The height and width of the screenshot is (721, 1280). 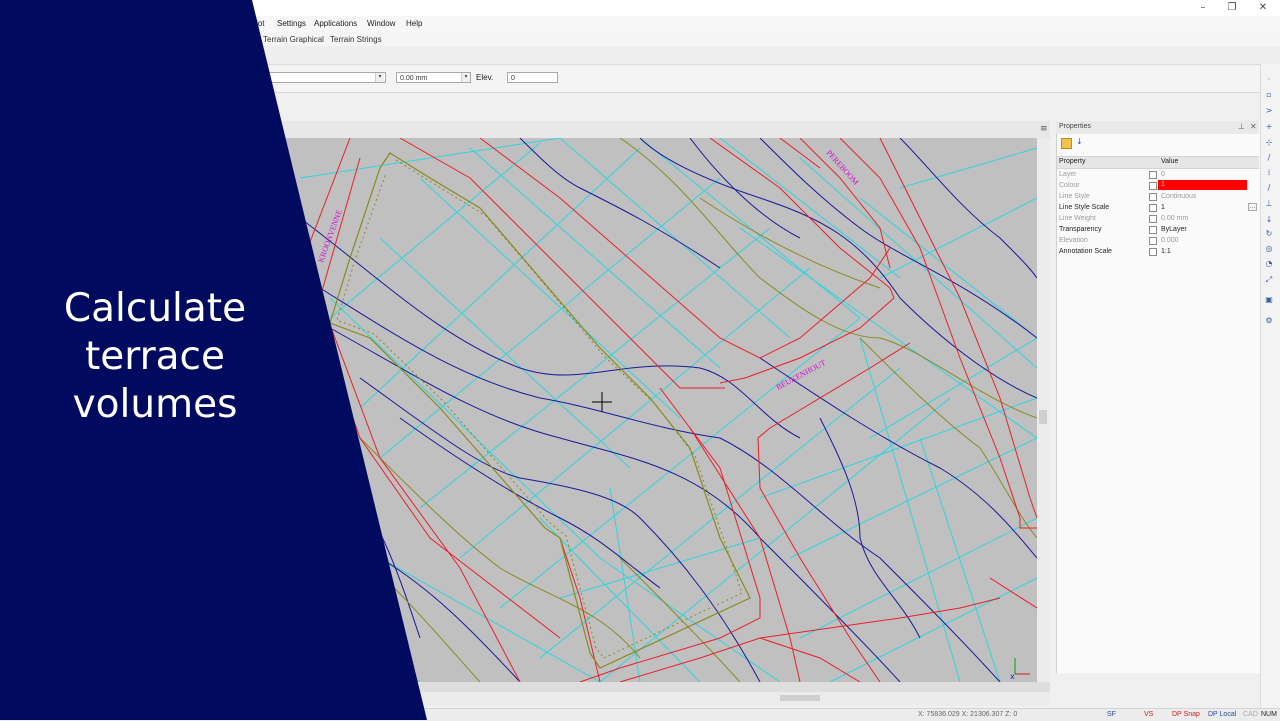 I want to click on properties-toolbar, so click(x=640, y=79).